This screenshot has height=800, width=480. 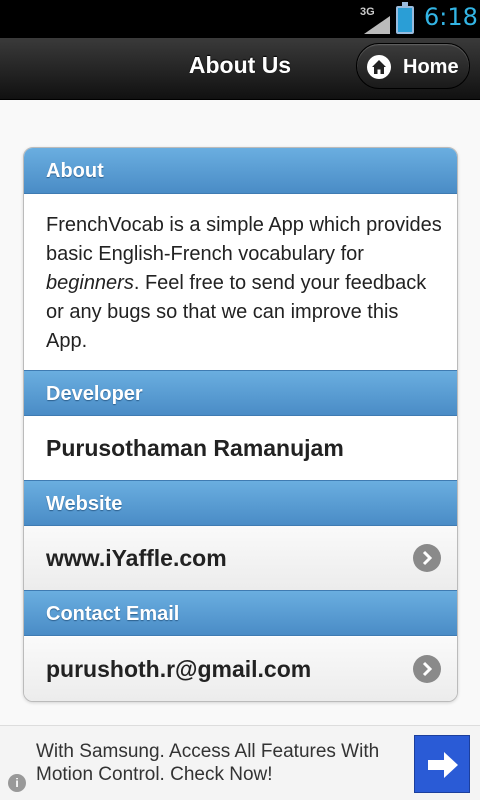 What do you see at coordinates (240, 69) in the screenshot?
I see `header-bar: About Us Home` at bounding box center [240, 69].